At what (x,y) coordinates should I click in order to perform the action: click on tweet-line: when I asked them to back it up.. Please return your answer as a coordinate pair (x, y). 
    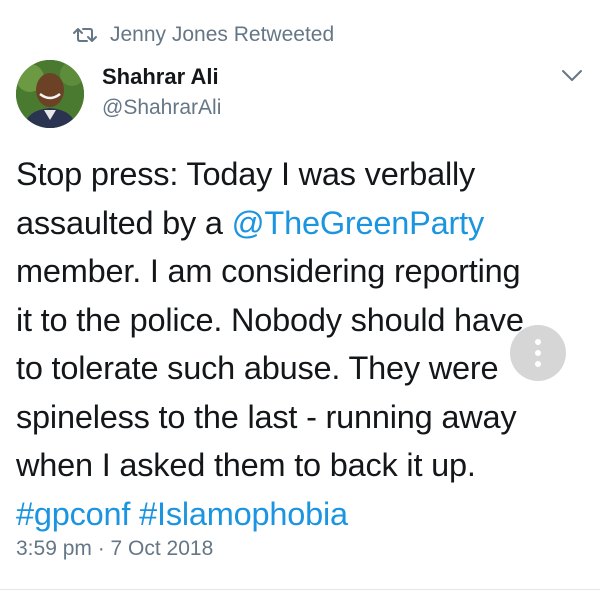
    Looking at the image, I should click on (301, 465).